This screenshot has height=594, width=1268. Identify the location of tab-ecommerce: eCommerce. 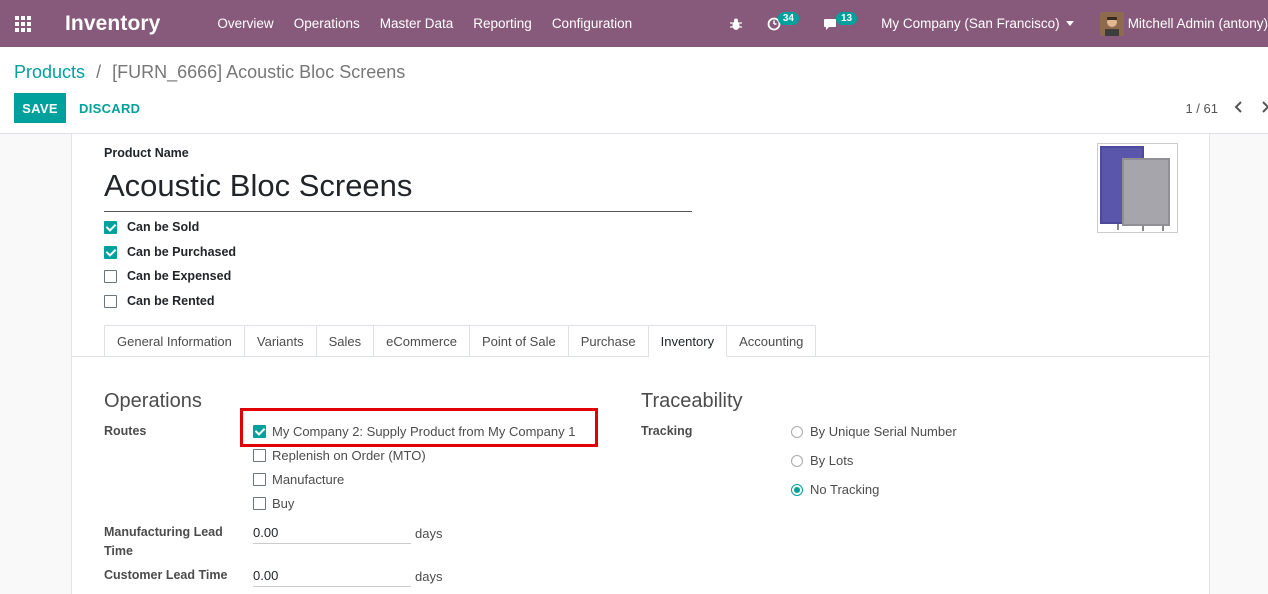
(422, 341).